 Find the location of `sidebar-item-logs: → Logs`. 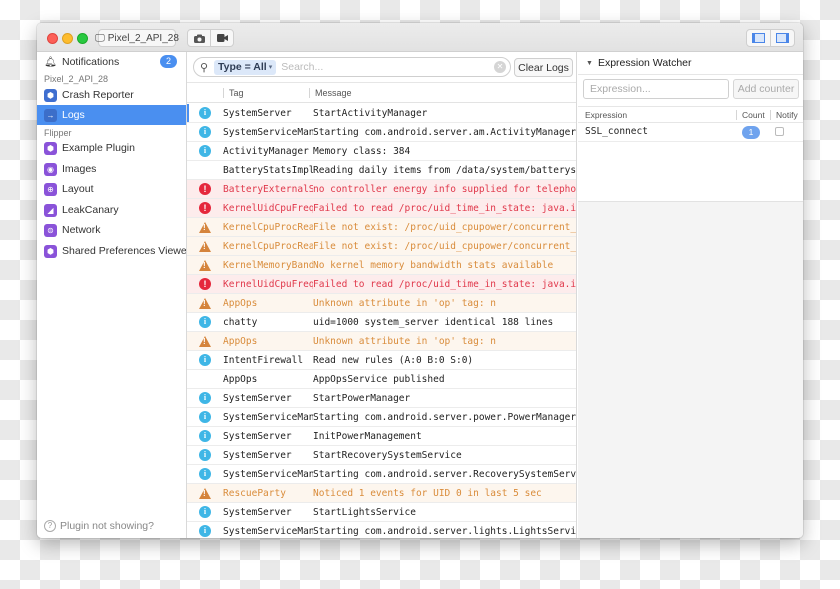

sidebar-item-logs: → Logs is located at coordinates (111, 115).